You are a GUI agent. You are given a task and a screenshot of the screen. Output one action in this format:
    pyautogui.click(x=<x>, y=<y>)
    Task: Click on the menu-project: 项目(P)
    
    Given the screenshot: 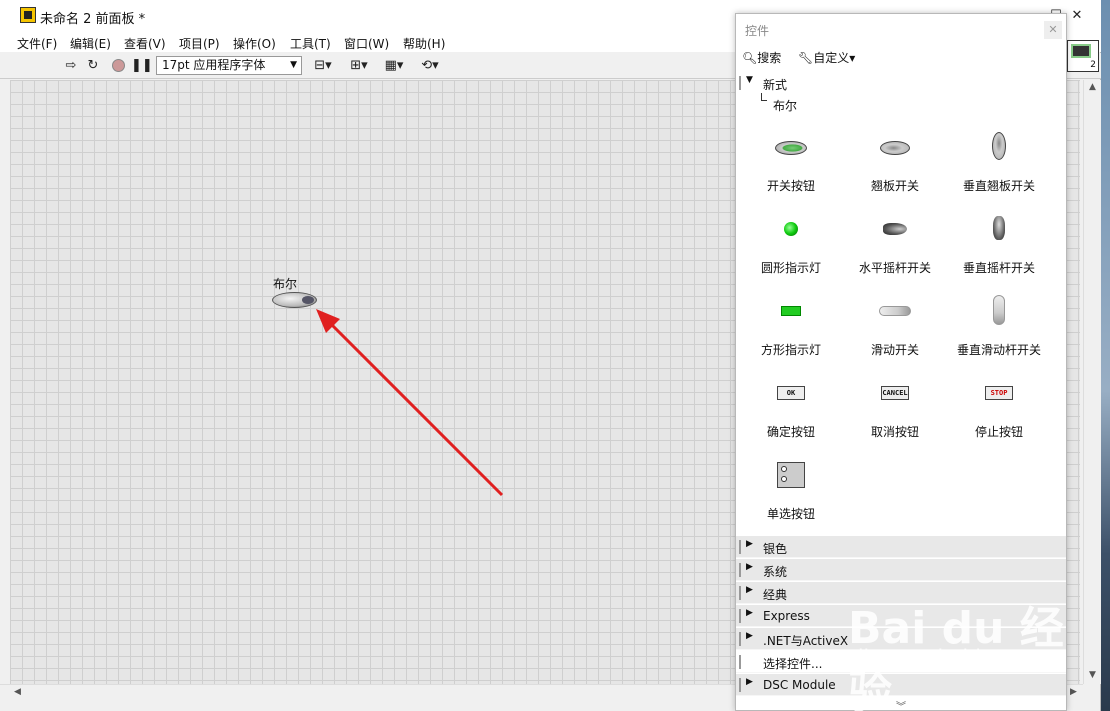 What is the action you would take?
    pyautogui.click(x=199, y=43)
    